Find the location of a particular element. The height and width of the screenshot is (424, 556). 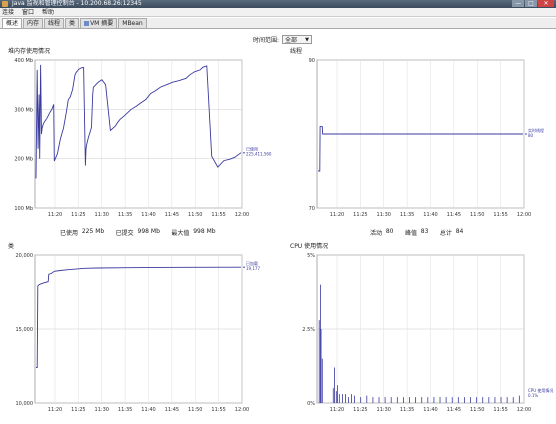

legend-series-value: 225,411,560 is located at coordinates (259, 154).